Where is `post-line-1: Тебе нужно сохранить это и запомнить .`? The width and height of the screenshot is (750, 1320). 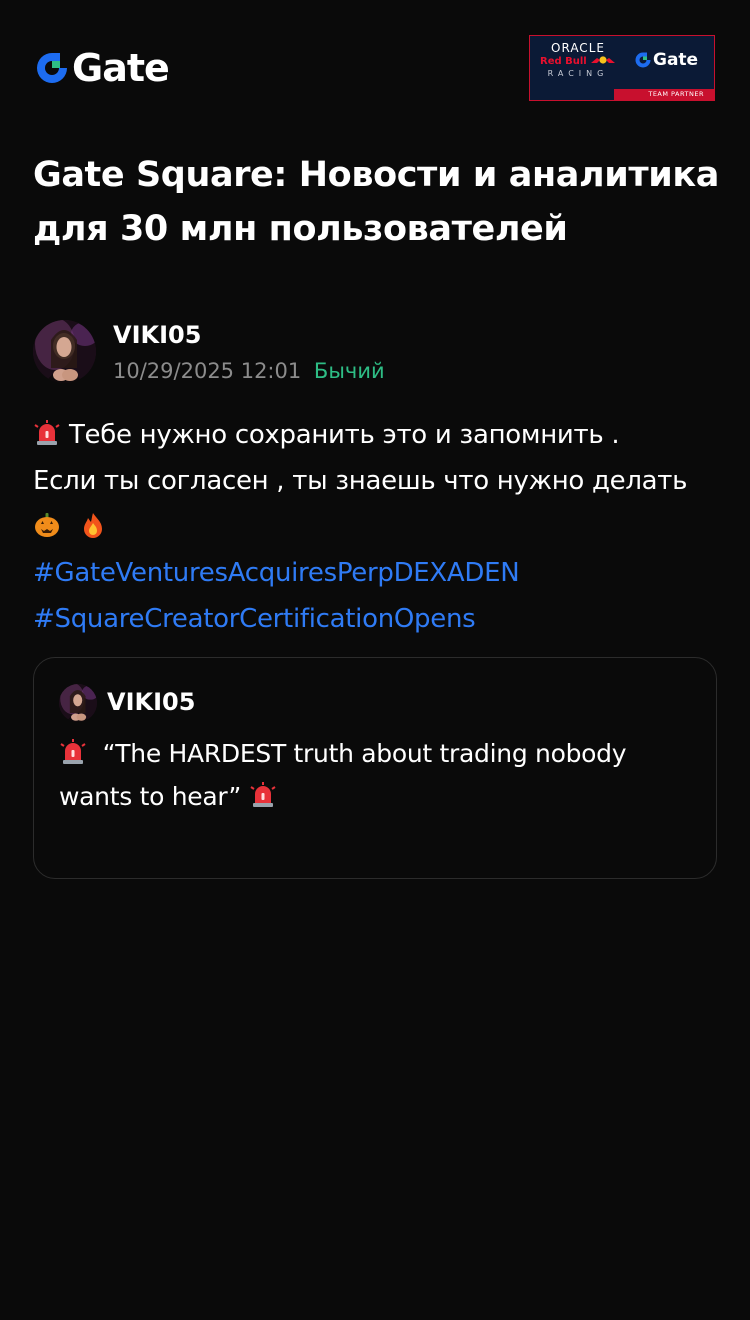 post-line-1: Тебе нужно сохранить это и запомнить . is located at coordinates (378, 435).